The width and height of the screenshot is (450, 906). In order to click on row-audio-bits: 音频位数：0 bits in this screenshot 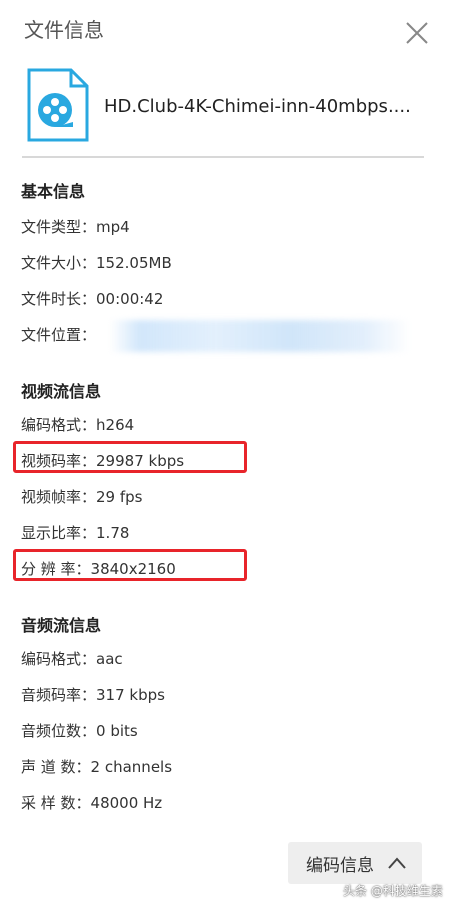, I will do `click(79, 730)`.